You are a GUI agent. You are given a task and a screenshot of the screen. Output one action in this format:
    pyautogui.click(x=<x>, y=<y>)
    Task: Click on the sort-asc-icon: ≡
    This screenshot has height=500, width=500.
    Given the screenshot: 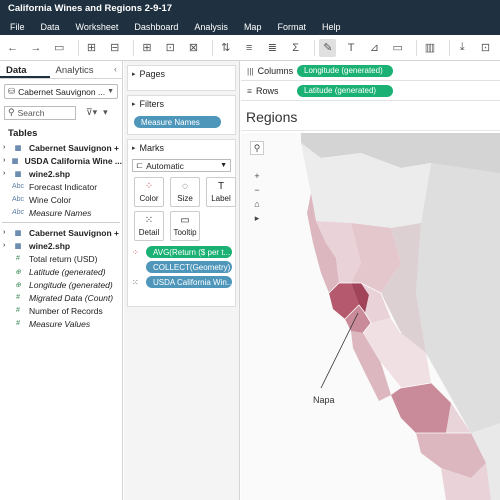 What is the action you would take?
    pyautogui.click(x=248, y=48)
    